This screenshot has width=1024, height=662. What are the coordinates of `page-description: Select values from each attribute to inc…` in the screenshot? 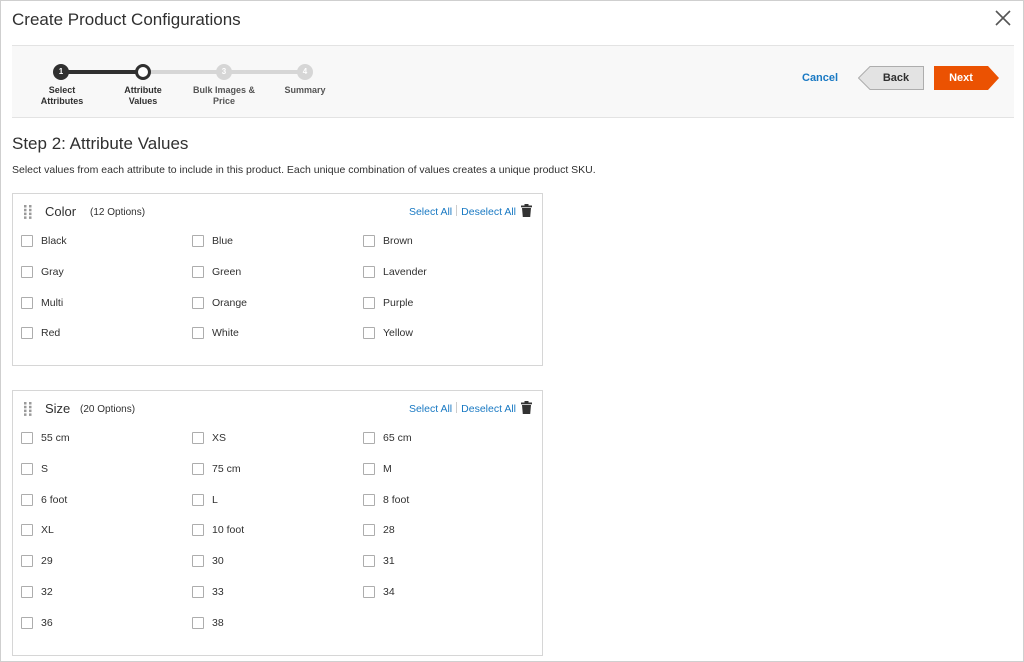 It's located at (304, 170).